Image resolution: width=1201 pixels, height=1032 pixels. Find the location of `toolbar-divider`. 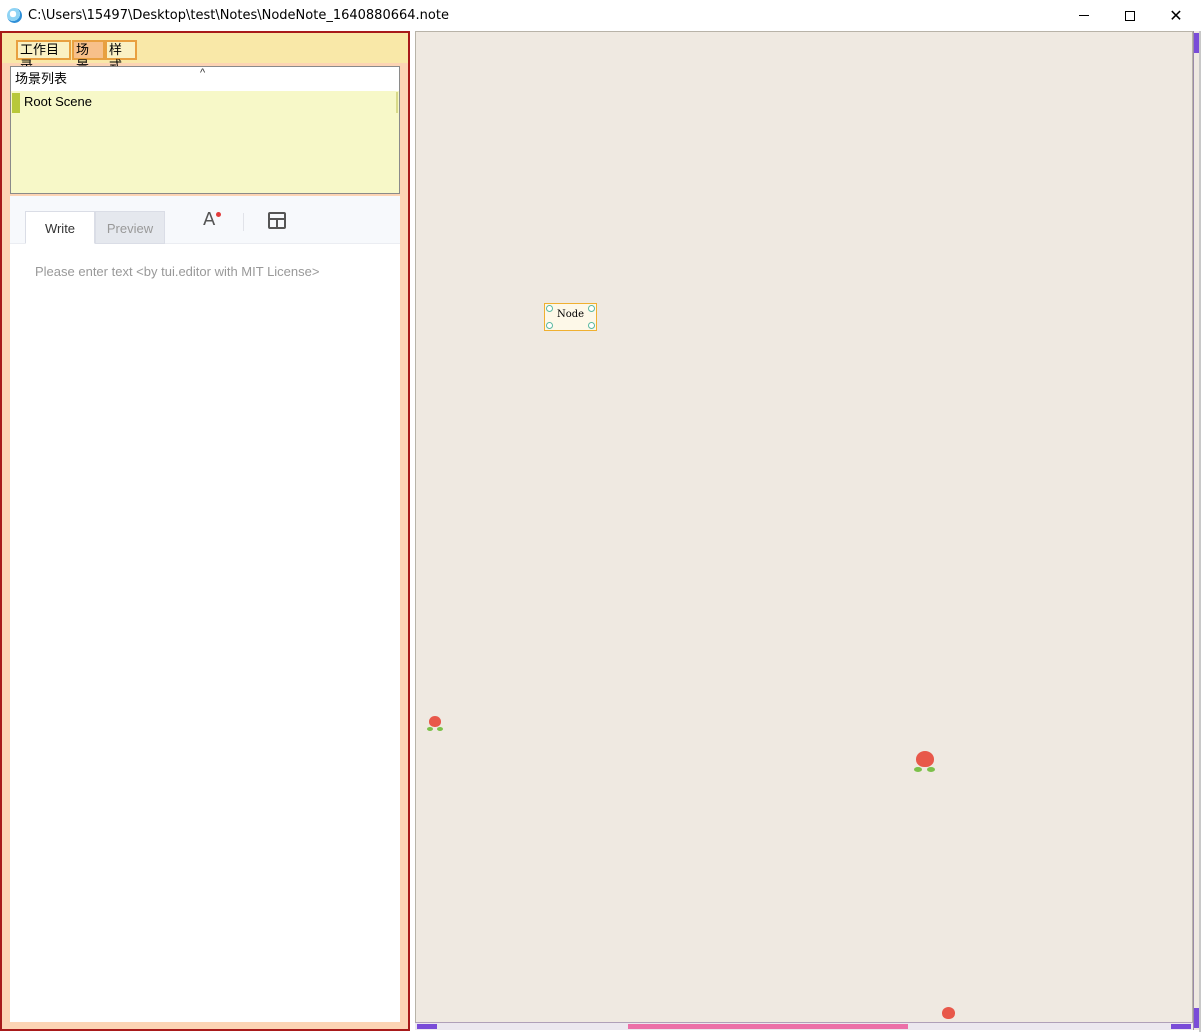

toolbar-divider is located at coordinates (243, 222).